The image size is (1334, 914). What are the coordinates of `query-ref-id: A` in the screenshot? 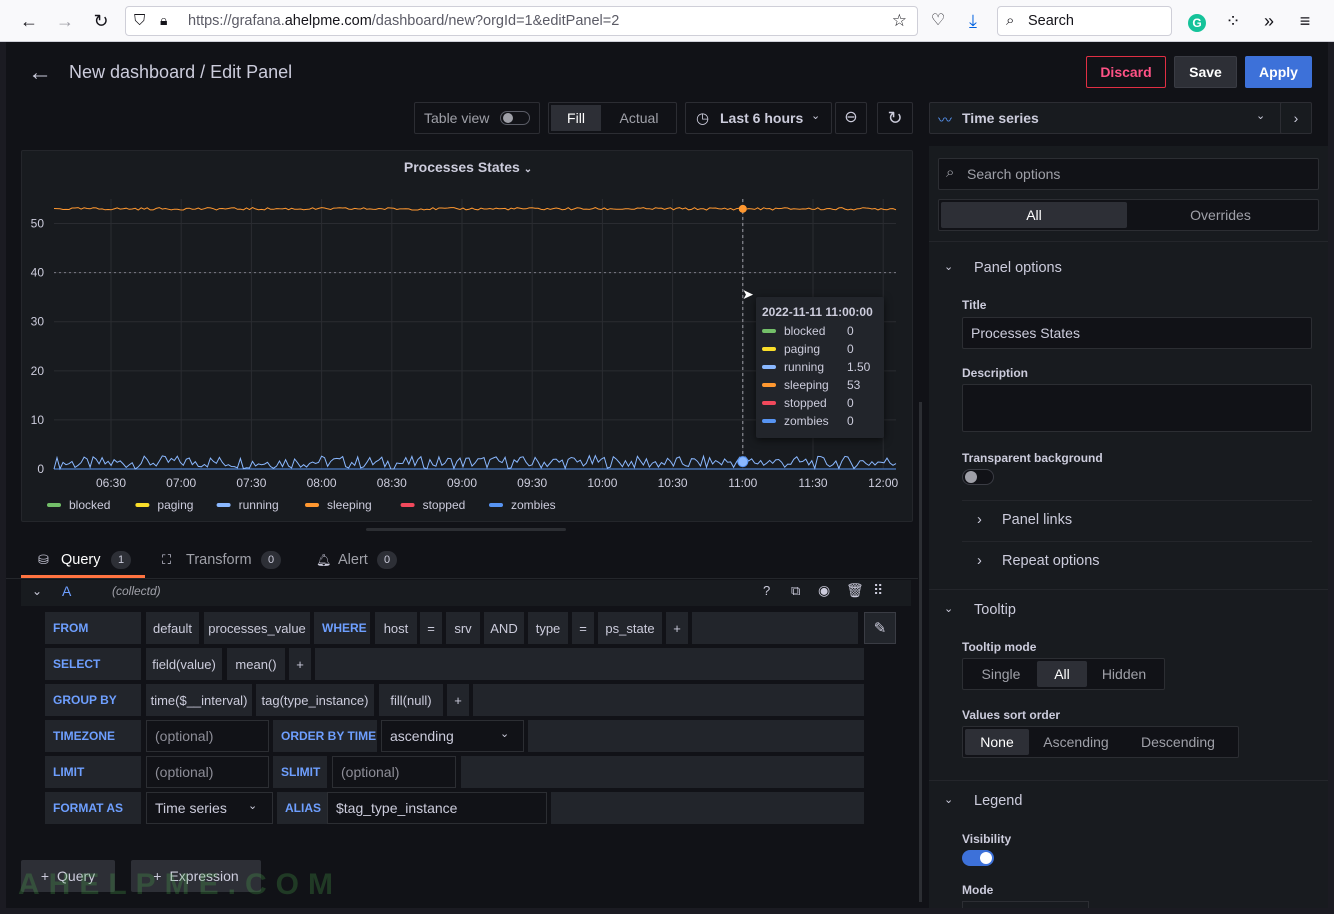 It's located at (66, 591).